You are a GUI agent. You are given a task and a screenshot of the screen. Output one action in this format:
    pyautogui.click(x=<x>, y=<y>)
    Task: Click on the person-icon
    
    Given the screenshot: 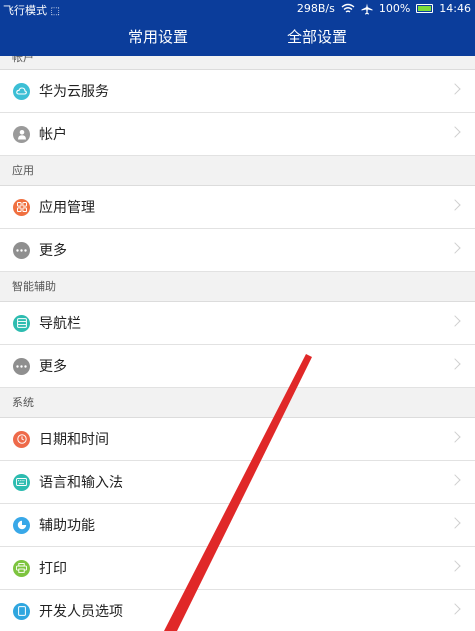 What is the action you would take?
    pyautogui.click(x=21, y=134)
    